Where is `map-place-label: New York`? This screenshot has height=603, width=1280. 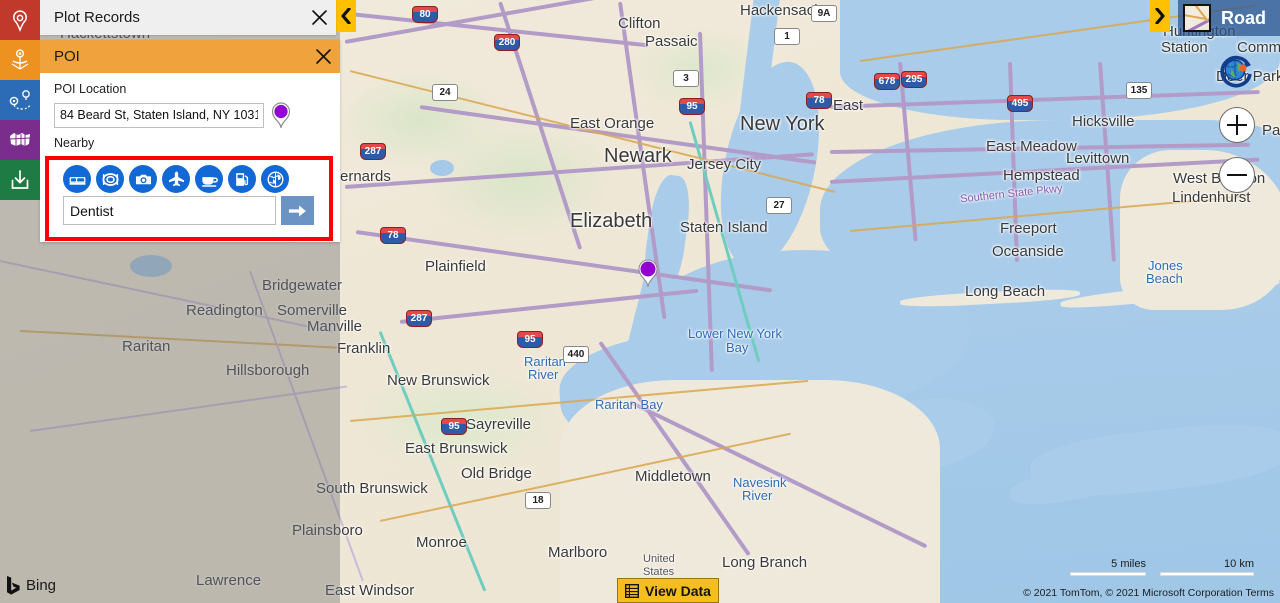
map-place-label: New York is located at coordinates (782, 124).